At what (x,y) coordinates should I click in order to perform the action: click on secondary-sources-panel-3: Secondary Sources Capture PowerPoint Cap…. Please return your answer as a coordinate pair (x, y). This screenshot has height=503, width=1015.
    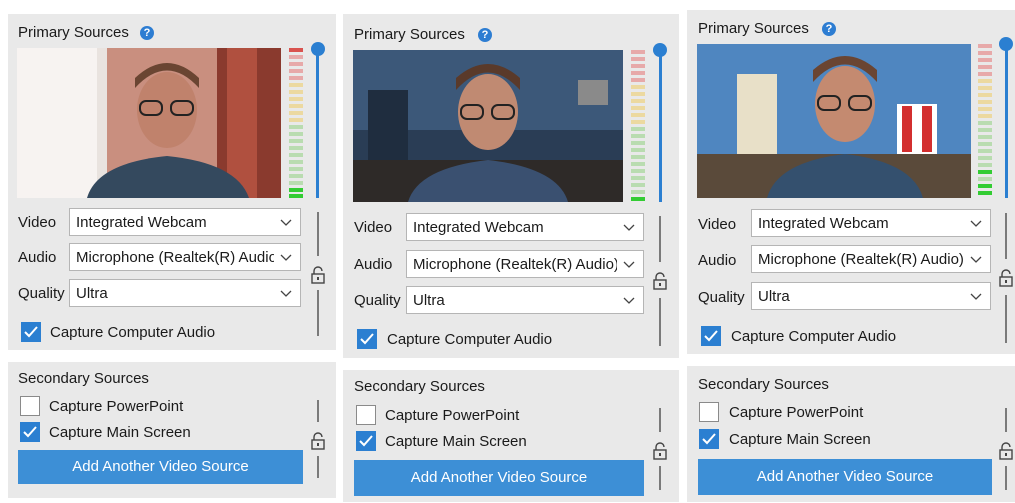
    Looking at the image, I should click on (851, 434).